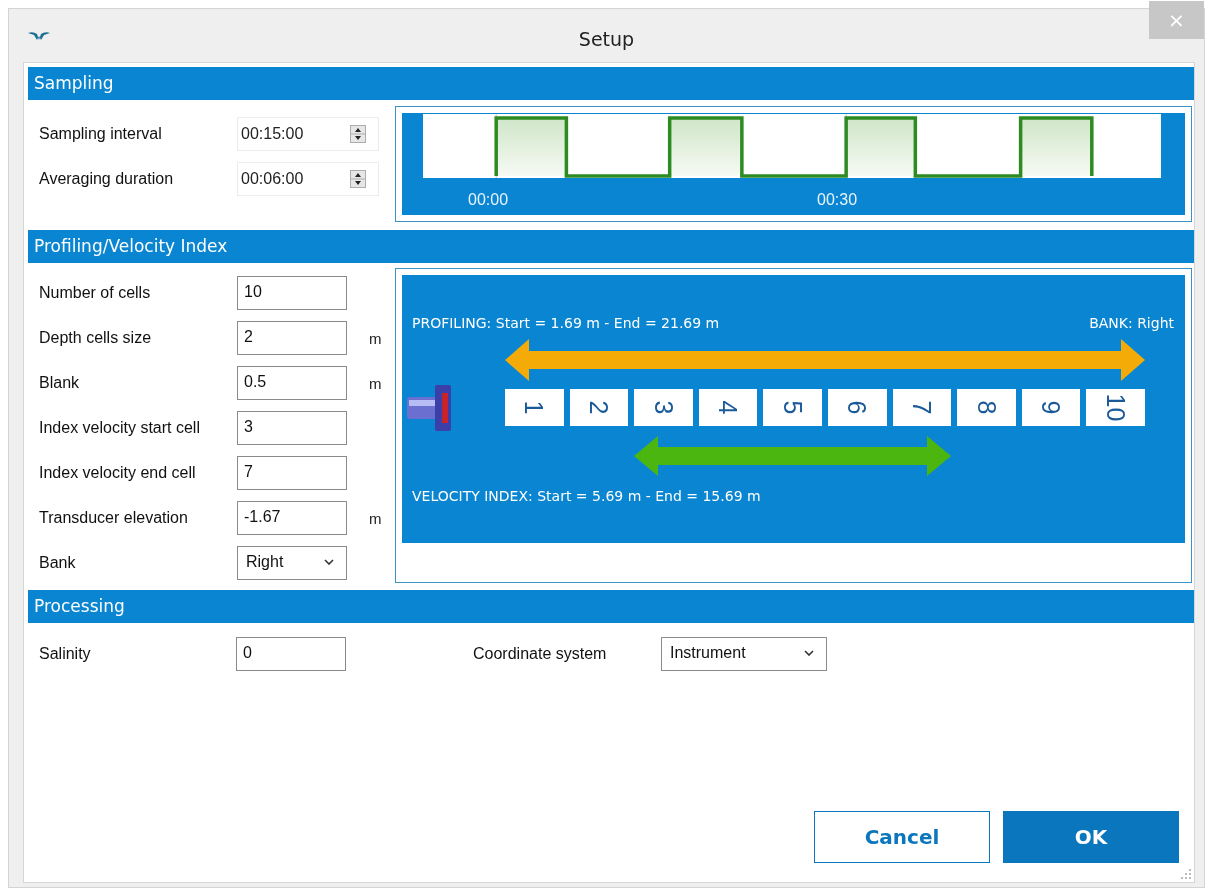 The width and height of the screenshot is (1217, 892). What do you see at coordinates (291, 654) in the screenshot?
I see `input-field: 0` at bounding box center [291, 654].